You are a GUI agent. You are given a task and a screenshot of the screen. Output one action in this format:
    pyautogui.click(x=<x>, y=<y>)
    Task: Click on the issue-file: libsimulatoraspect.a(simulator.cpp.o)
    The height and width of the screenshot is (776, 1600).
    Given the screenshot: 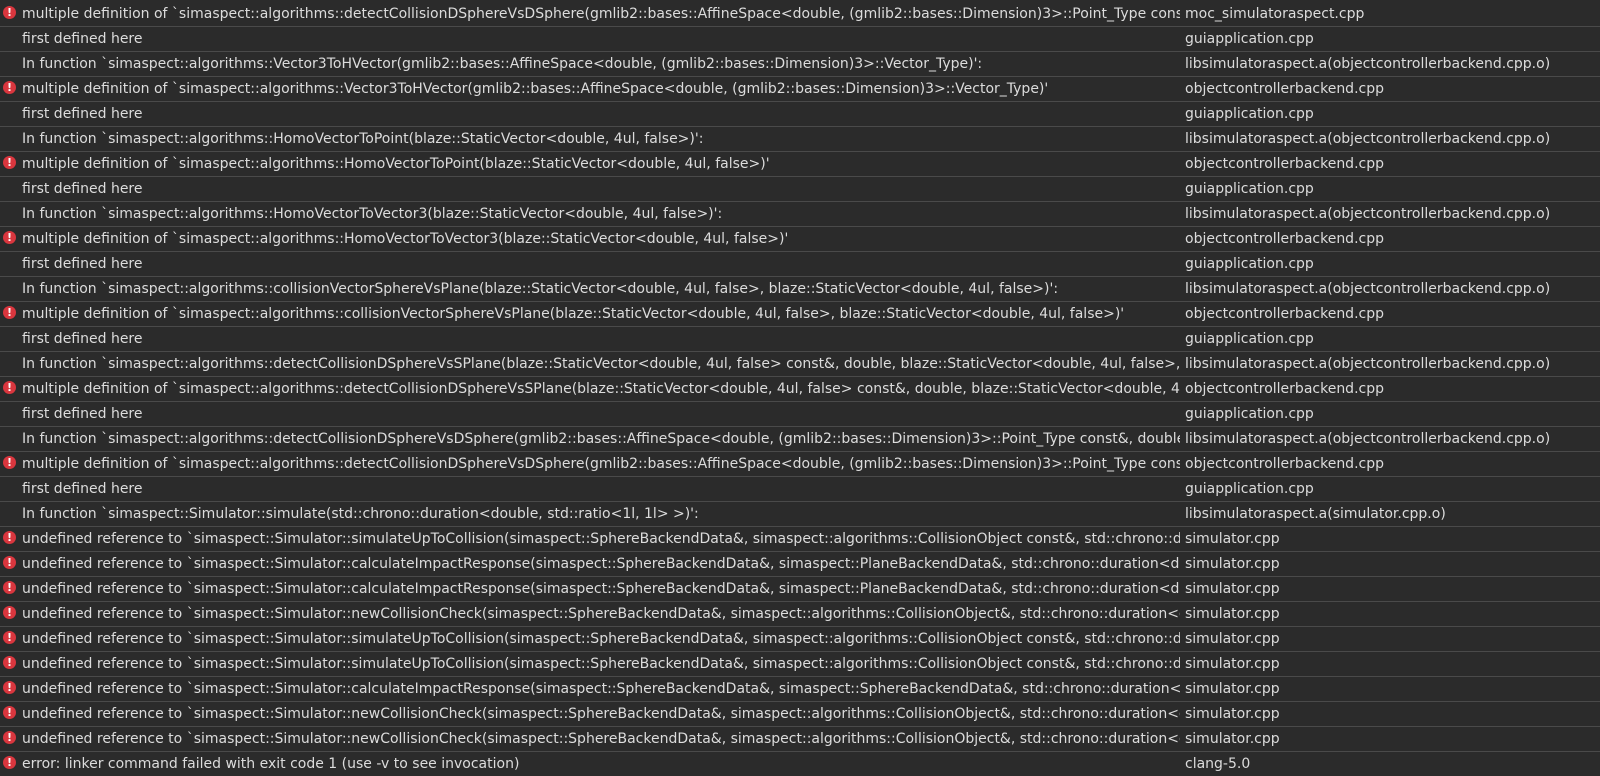 What is the action you would take?
    pyautogui.click(x=1392, y=514)
    